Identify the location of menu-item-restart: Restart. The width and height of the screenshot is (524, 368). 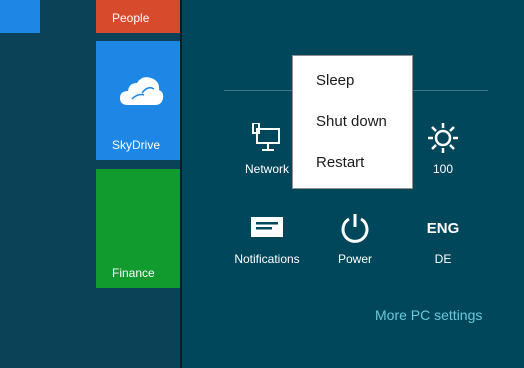
(352, 170).